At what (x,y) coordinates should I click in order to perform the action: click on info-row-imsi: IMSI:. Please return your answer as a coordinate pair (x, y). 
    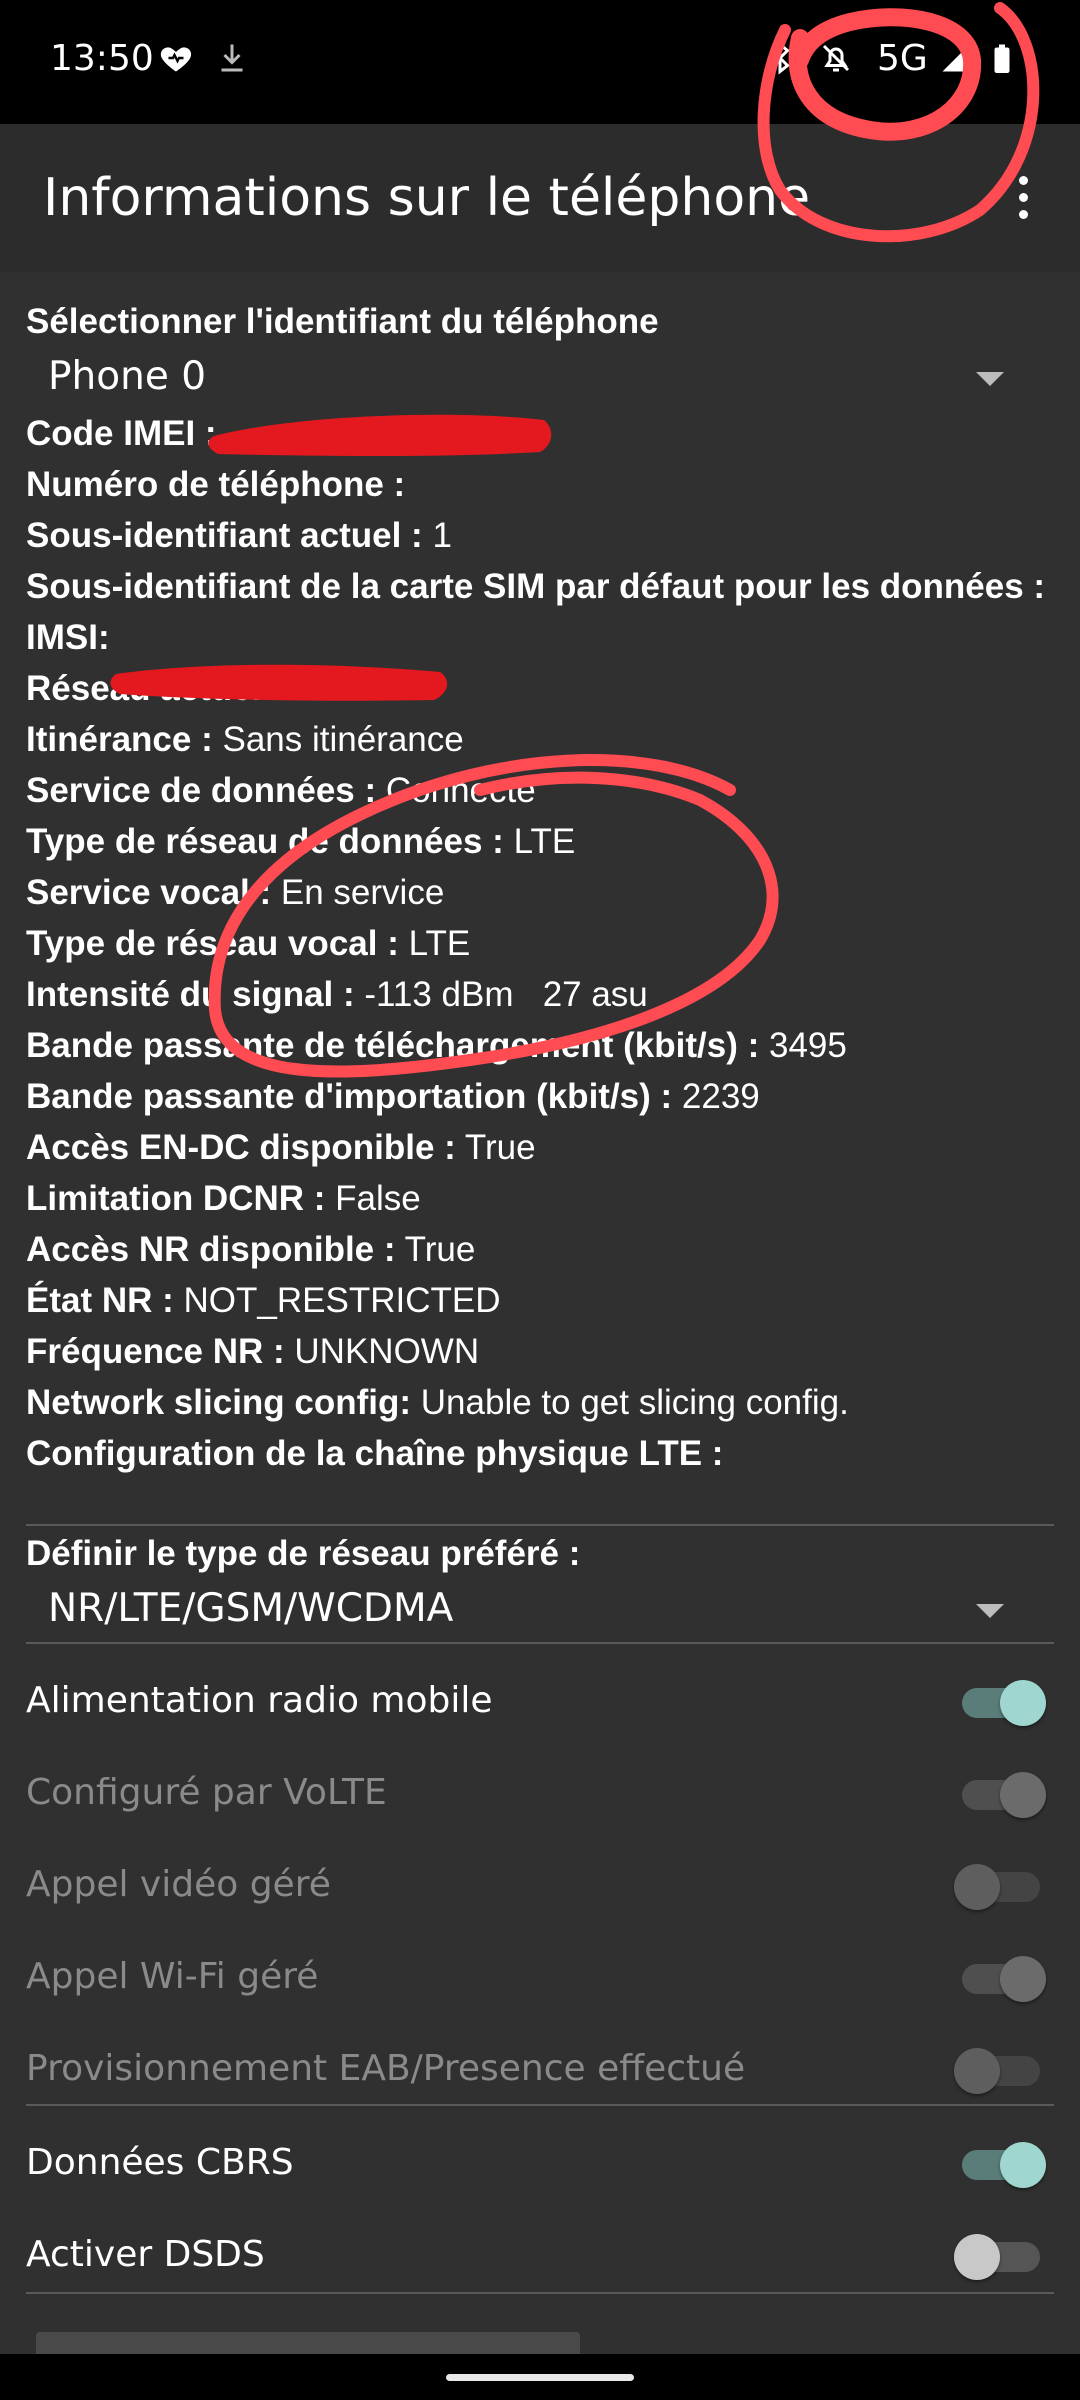
    Looking at the image, I should click on (546, 637).